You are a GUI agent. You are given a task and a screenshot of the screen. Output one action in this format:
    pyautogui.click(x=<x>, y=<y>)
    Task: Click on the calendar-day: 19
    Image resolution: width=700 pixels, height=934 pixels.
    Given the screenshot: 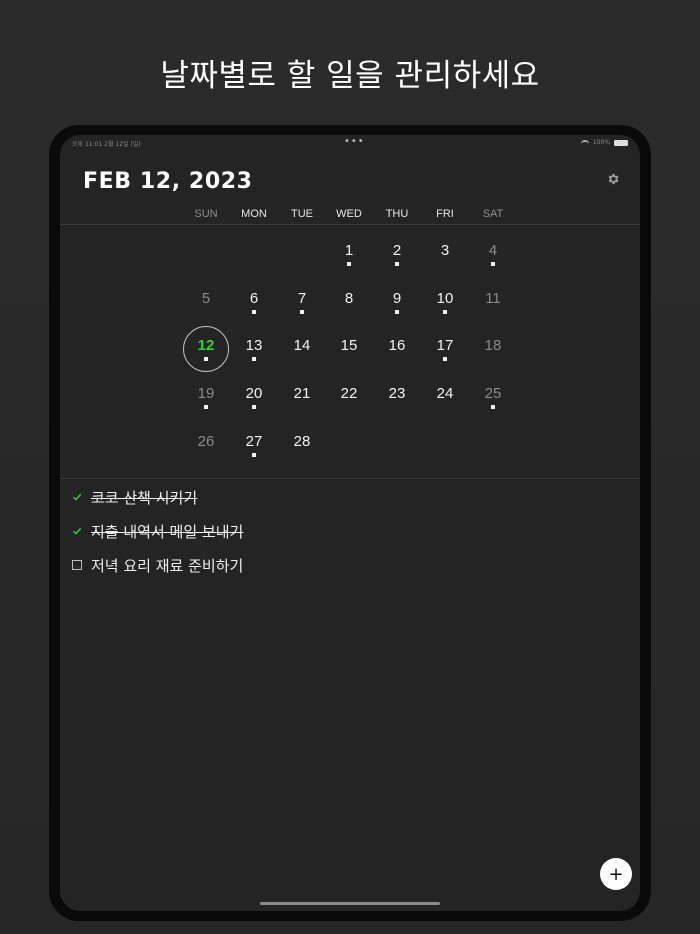 What is the action you would take?
    pyautogui.click(x=206, y=397)
    